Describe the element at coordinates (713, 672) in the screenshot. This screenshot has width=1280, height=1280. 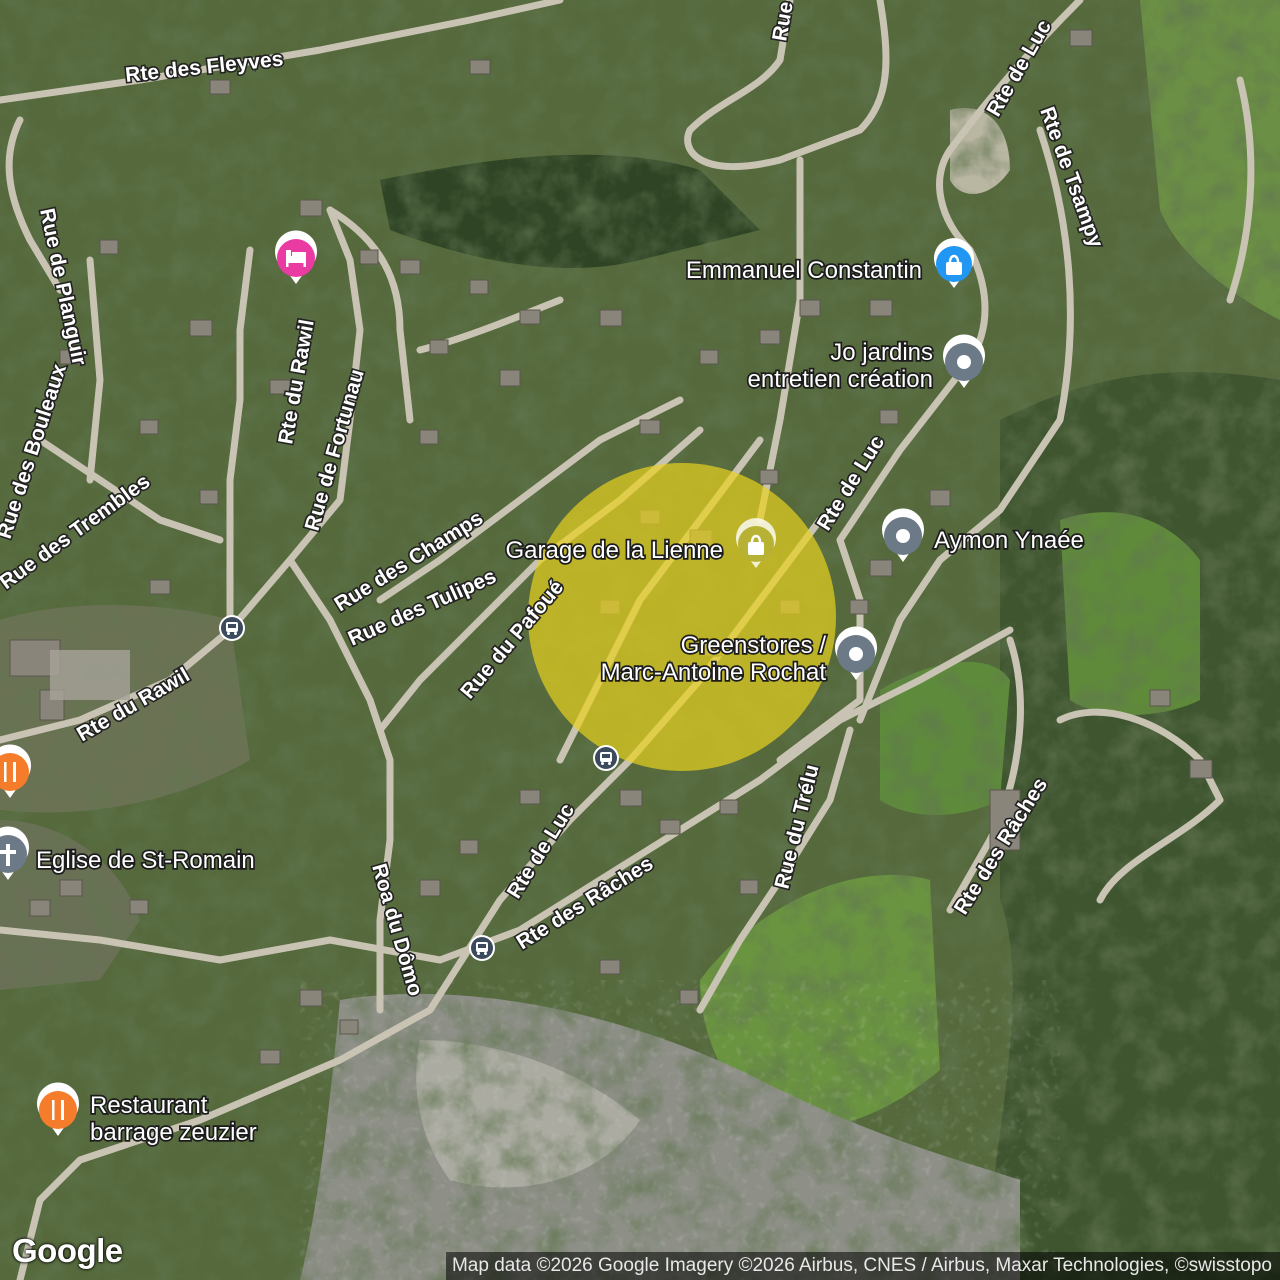
I see `poi-label-greenstores: Marc-Antoine Rochat` at that location.